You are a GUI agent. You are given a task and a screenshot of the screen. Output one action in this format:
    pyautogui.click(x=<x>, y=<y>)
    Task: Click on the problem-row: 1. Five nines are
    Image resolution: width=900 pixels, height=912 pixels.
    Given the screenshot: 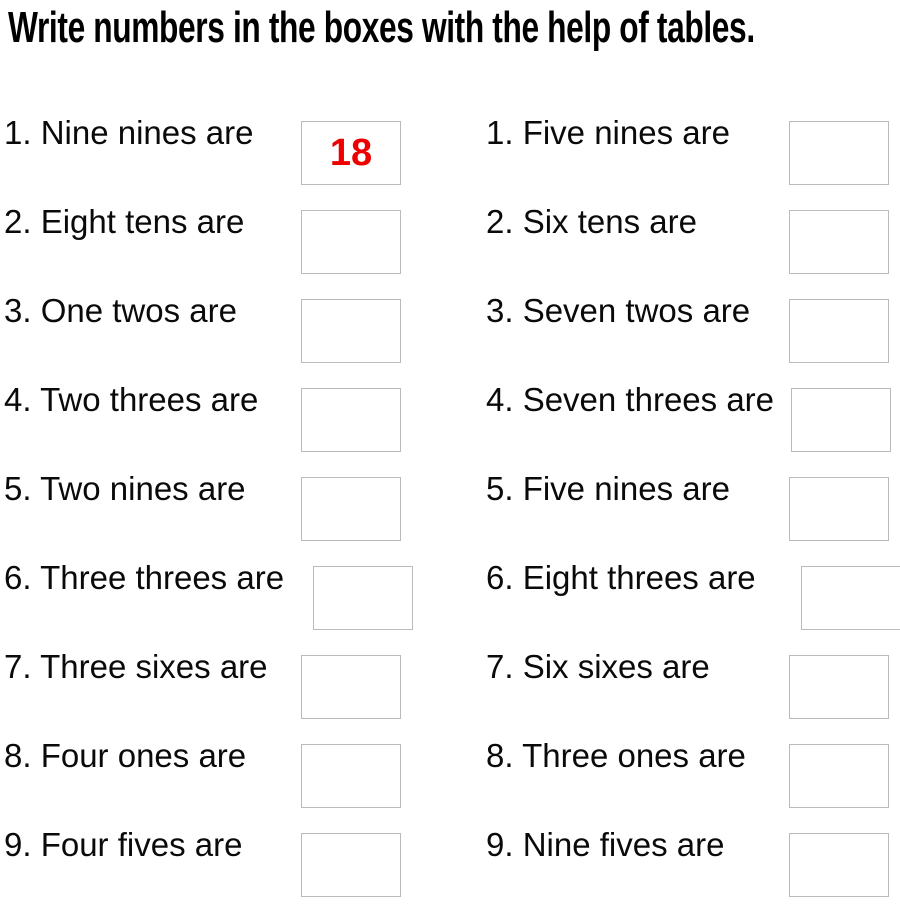 What is the action you would take?
    pyautogui.click(x=691, y=155)
    